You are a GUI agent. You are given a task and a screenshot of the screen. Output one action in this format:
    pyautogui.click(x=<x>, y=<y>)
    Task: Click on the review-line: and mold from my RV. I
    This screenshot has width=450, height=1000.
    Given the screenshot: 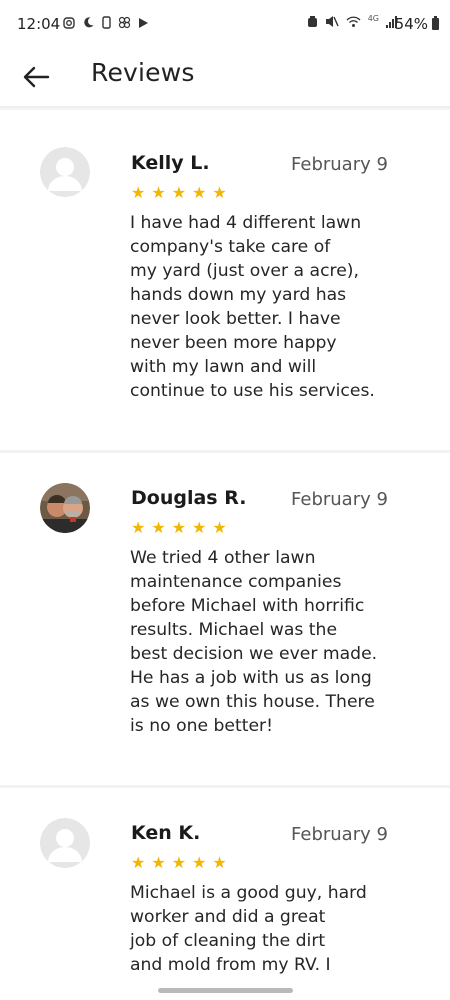 What is the action you would take?
    pyautogui.click(x=230, y=965)
    